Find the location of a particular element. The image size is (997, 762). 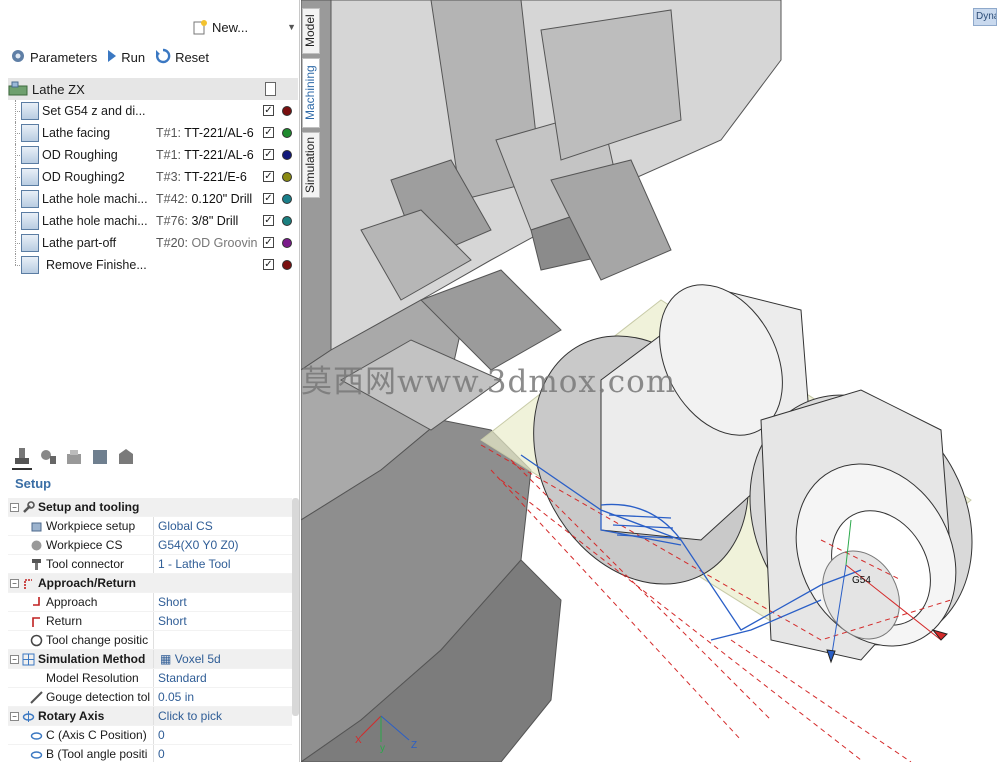

tool-number: T#42: is located at coordinates (172, 199).